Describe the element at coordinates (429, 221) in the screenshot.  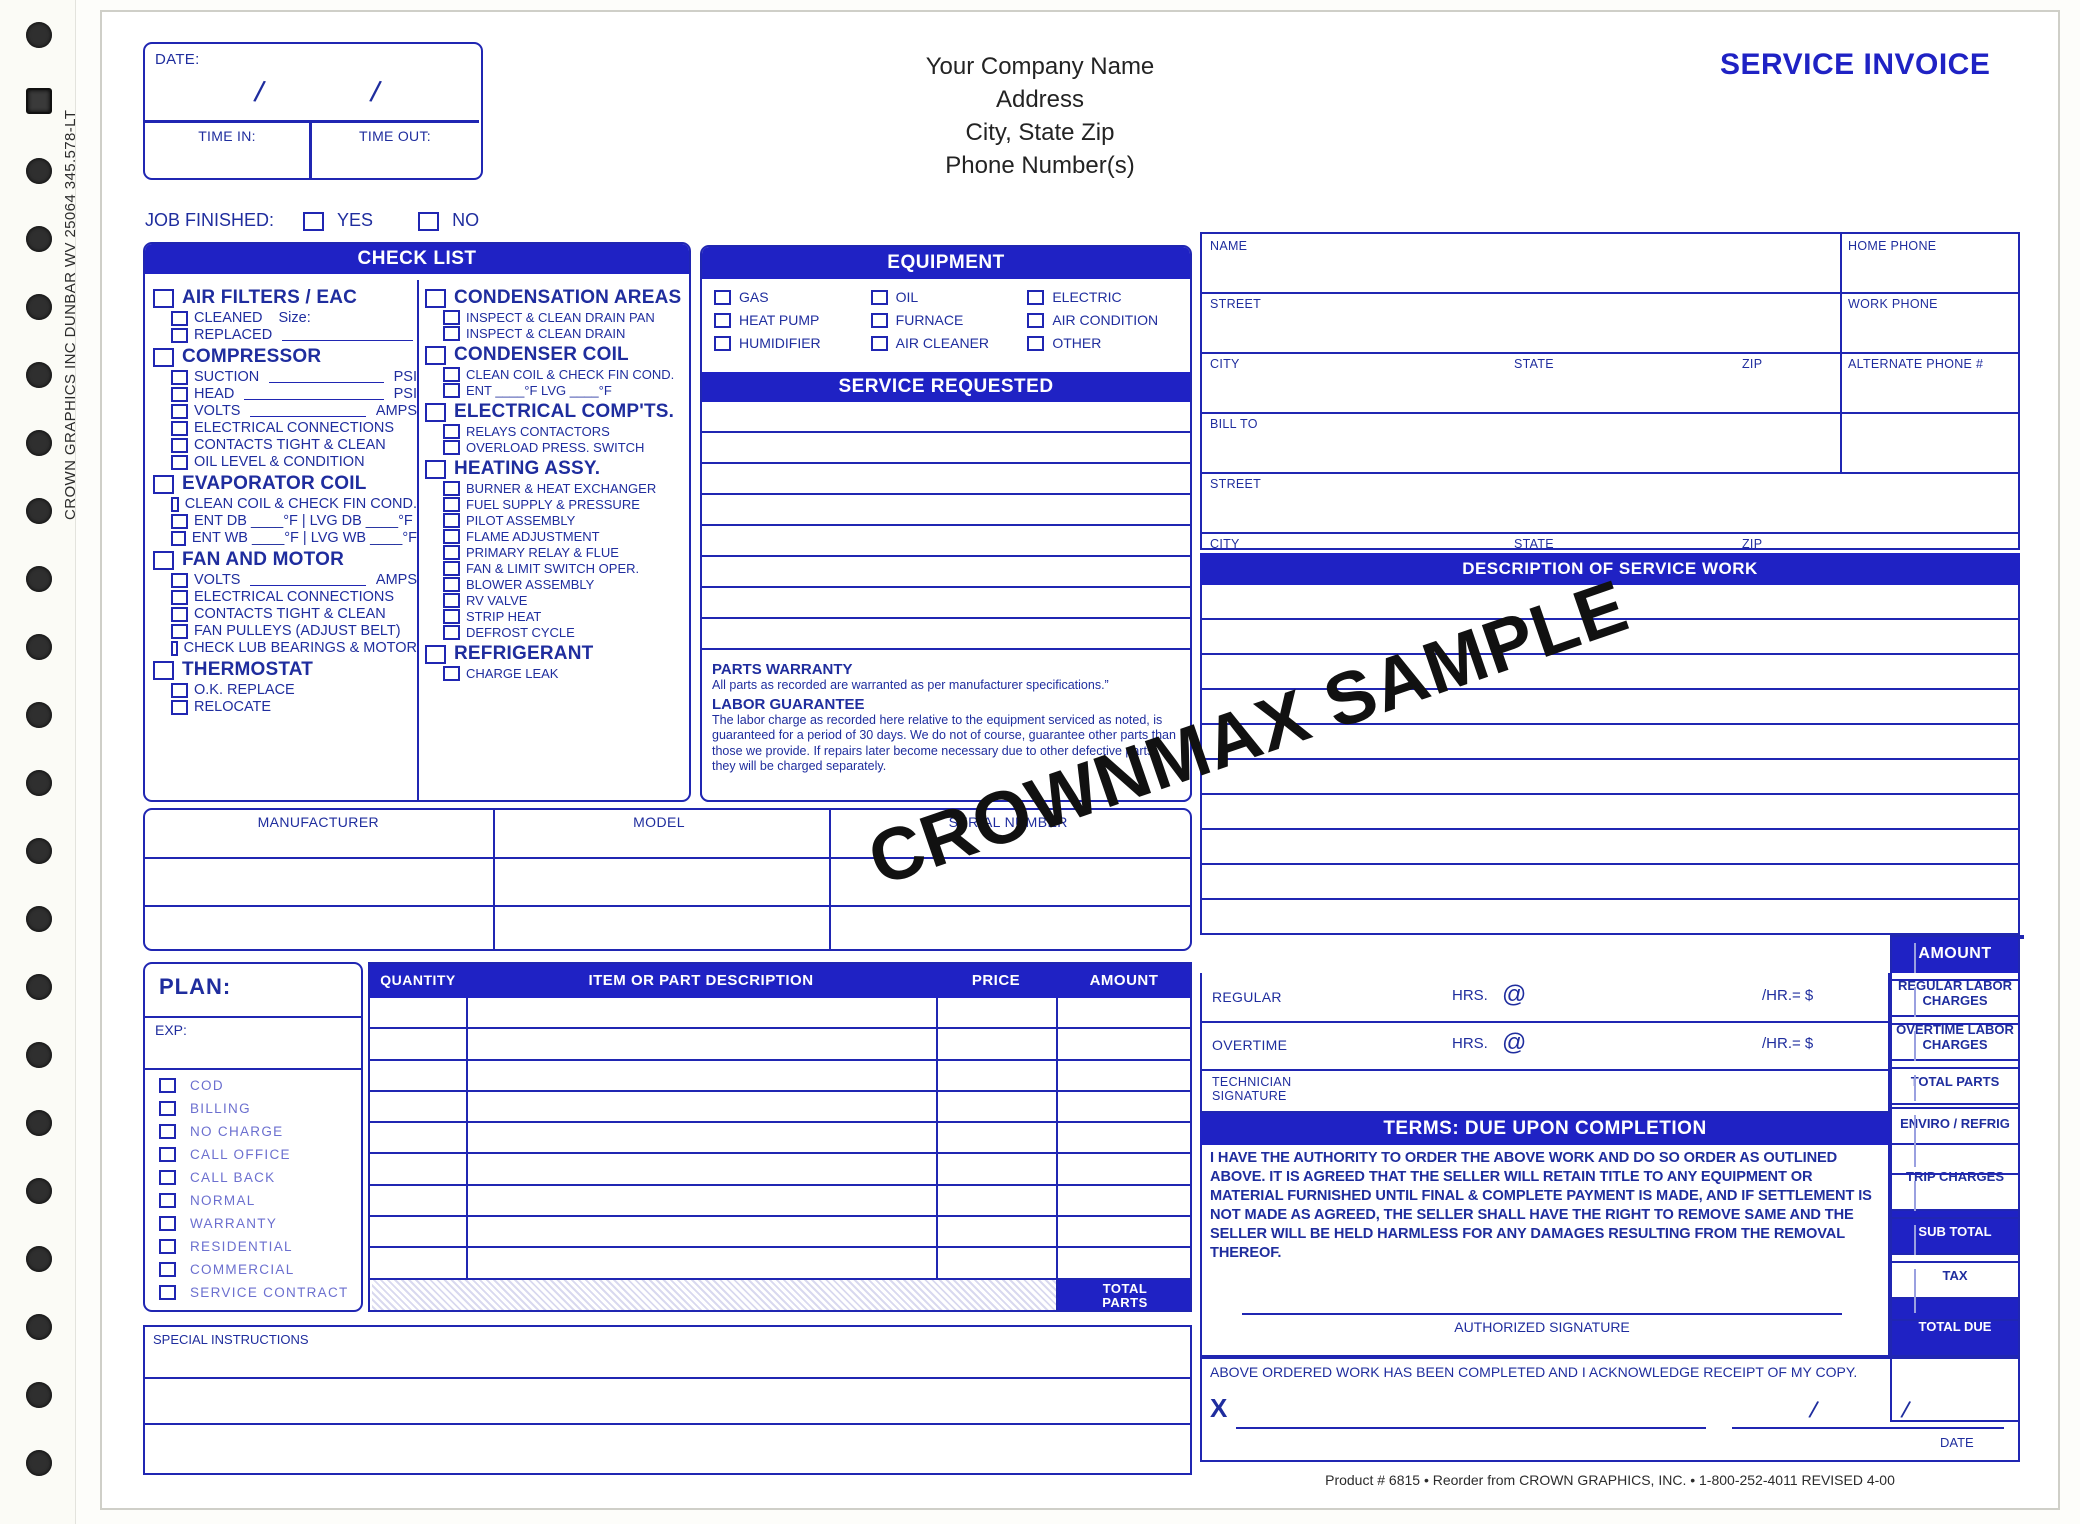
I see `job-finished-no-checkbox` at that location.